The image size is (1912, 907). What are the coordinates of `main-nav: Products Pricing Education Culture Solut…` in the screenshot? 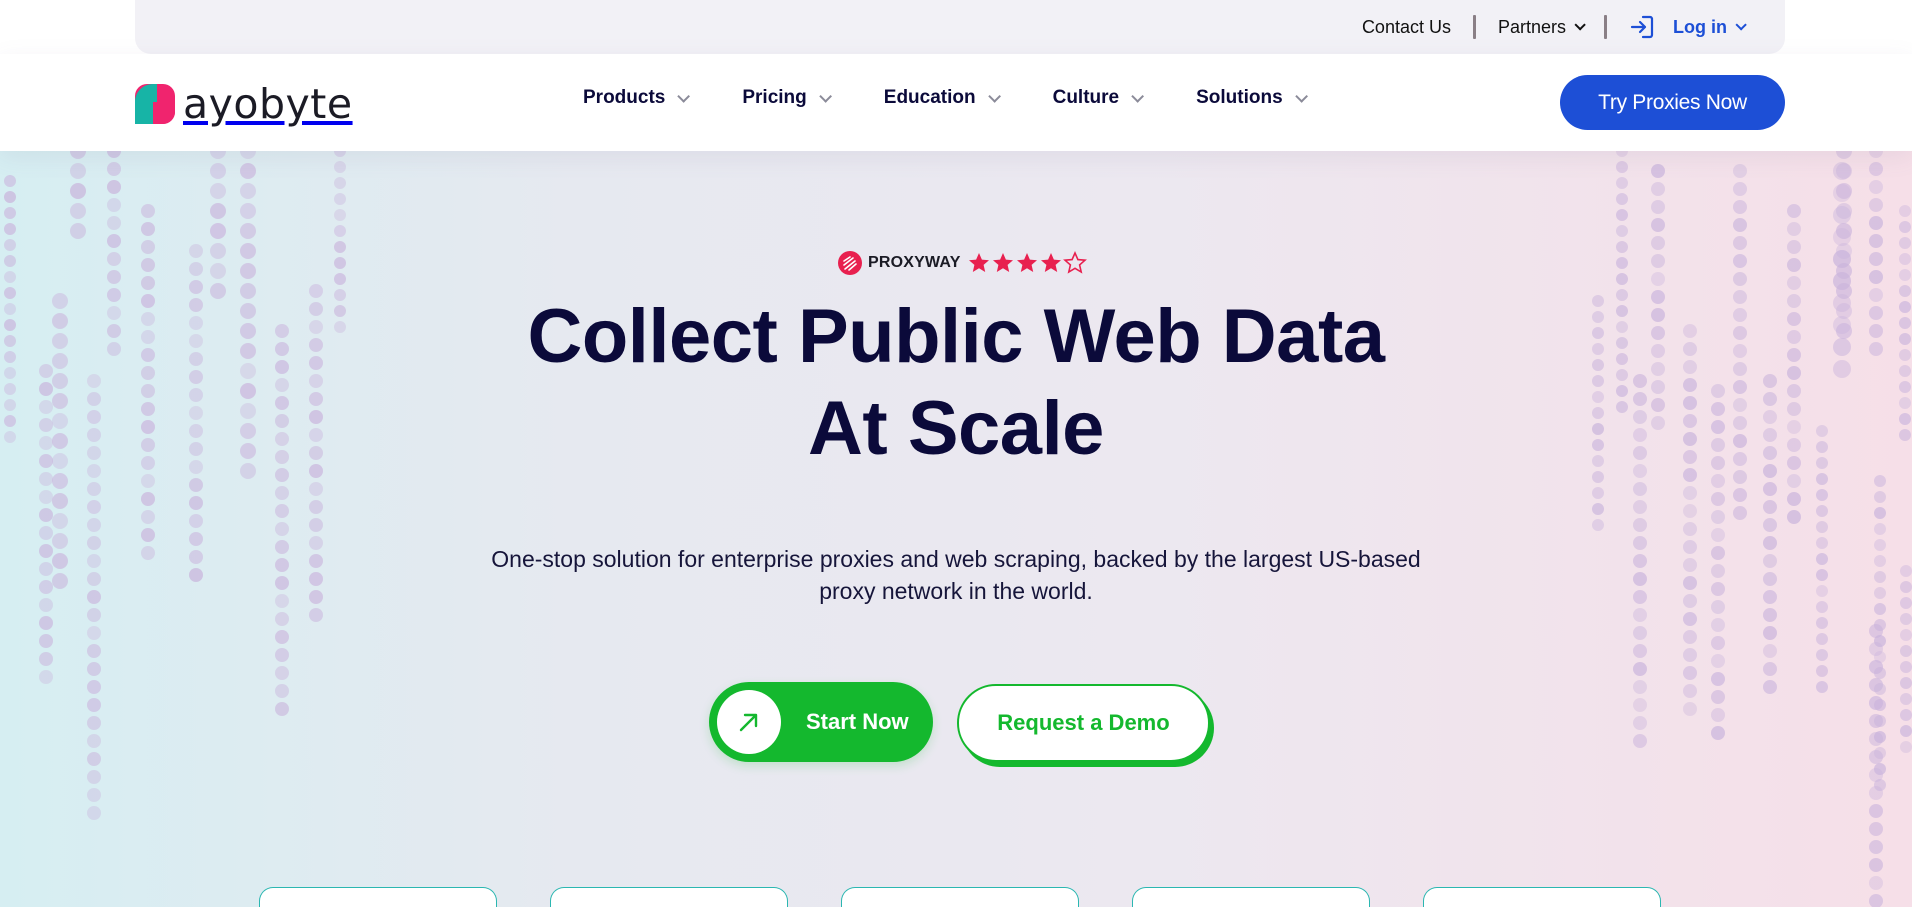 It's located at (971, 98).